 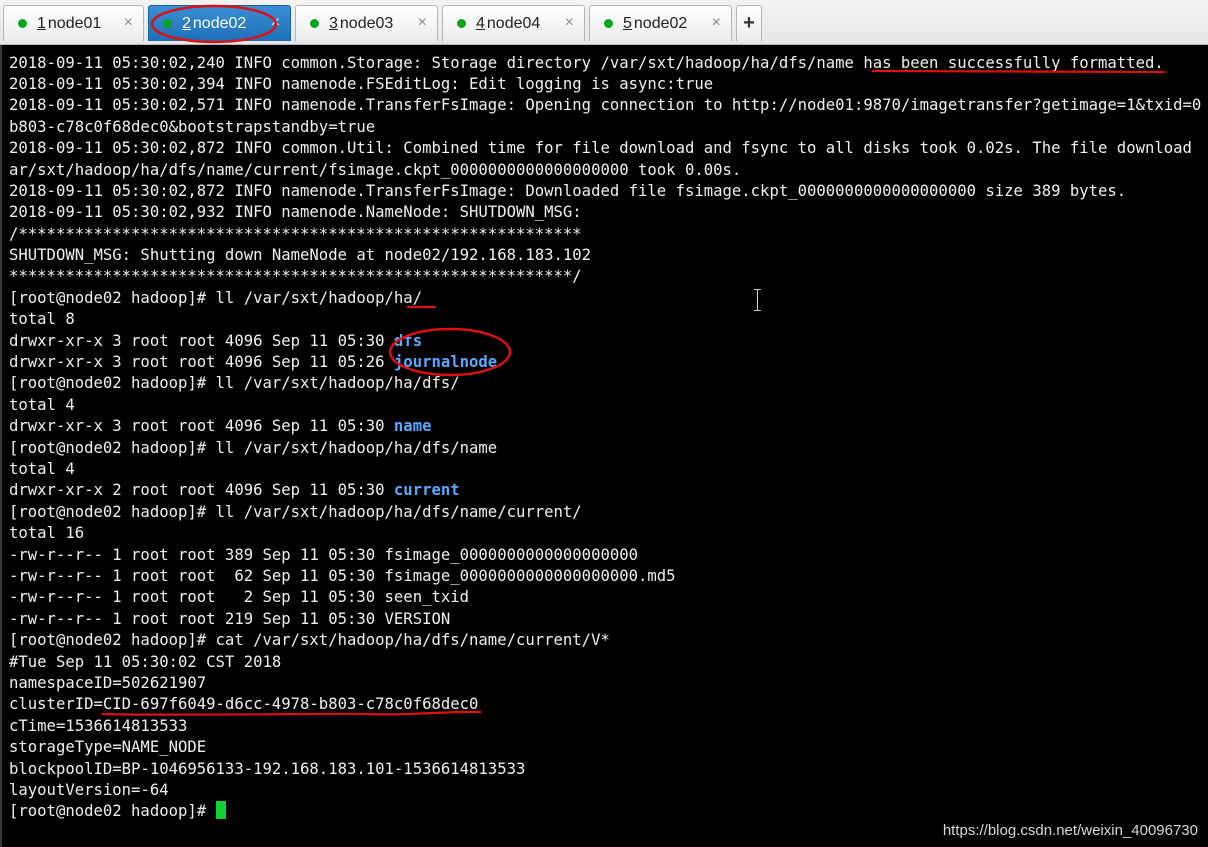 What do you see at coordinates (145, 662) in the screenshot?
I see `terminal-line: #Tue Sep 11 05:30:02 CST 2018` at bounding box center [145, 662].